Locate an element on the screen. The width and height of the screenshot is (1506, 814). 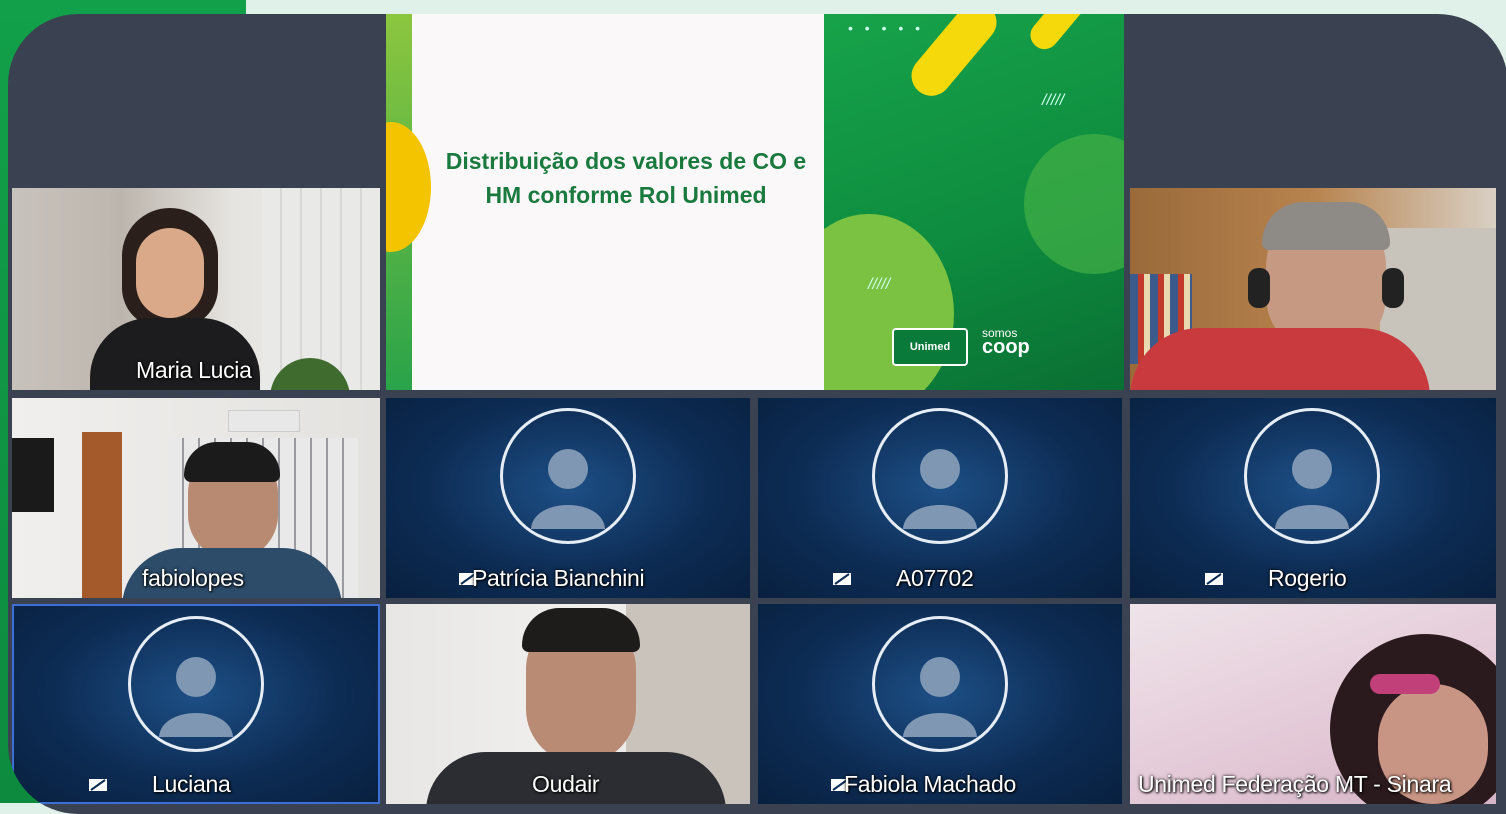
participant-tile: Luciana is located at coordinates (196, 704).